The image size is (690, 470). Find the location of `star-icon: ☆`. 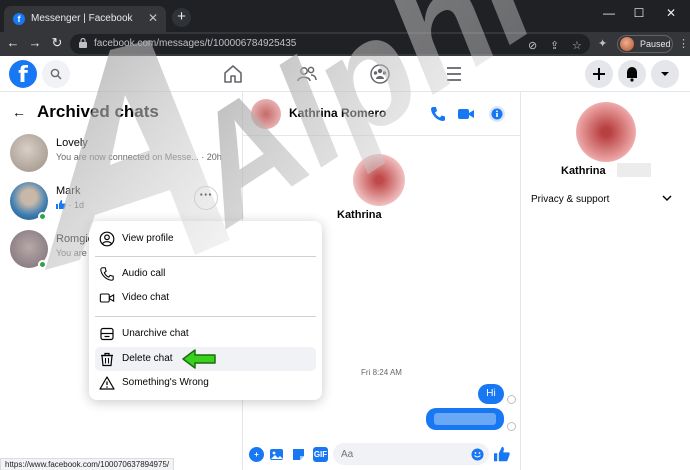

star-icon: ☆ is located at coordinates (577, 45).